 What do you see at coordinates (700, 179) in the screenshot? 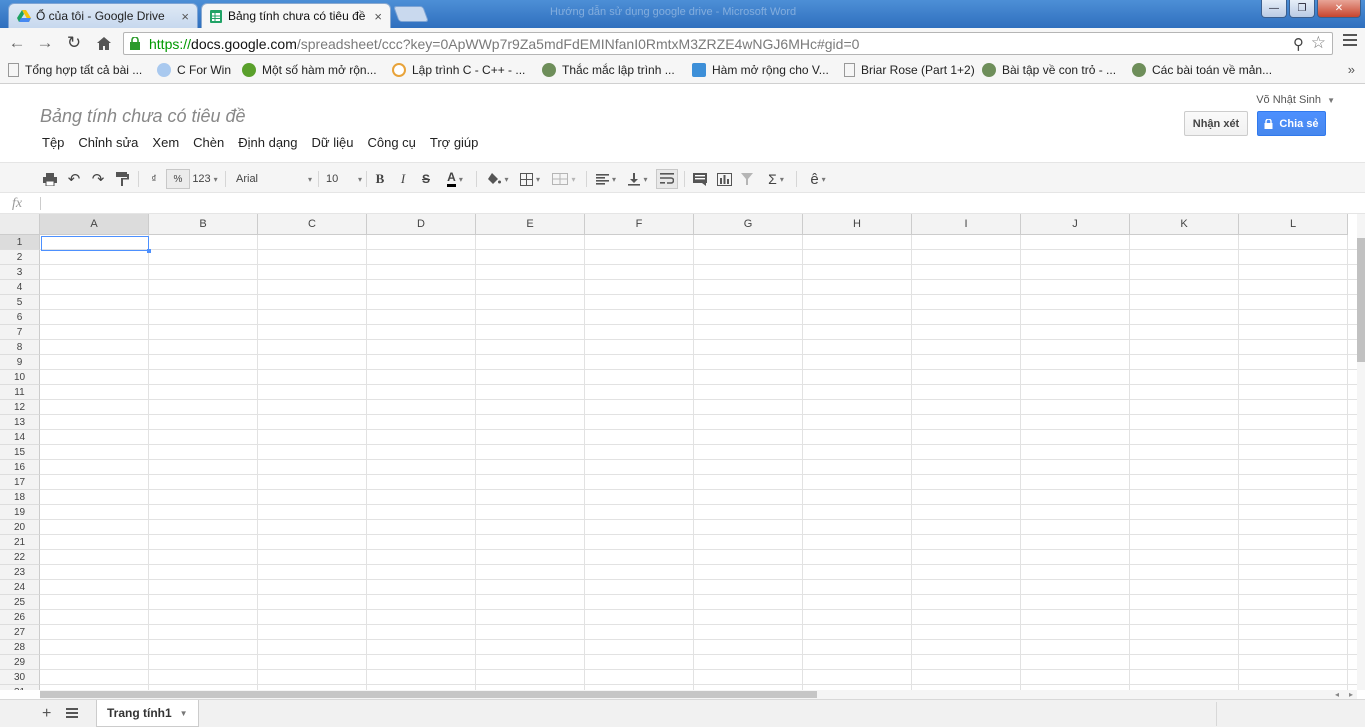
I see `insert-comment-icon` at bounding box center [700, 179].